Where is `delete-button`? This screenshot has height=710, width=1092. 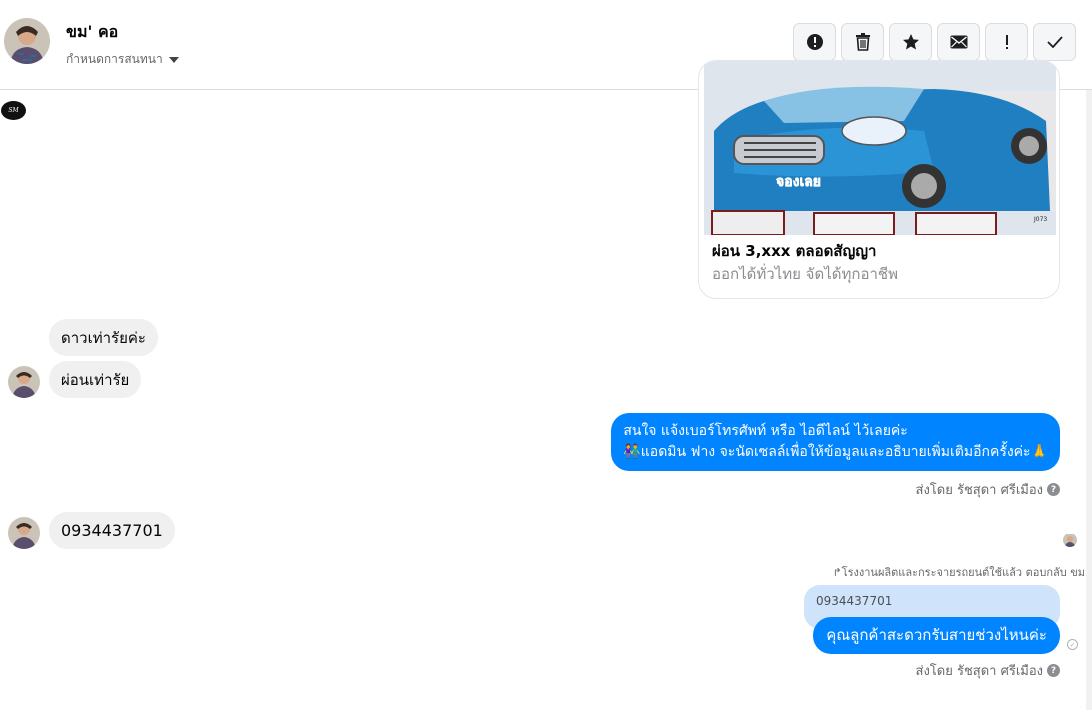
delete-button is located at coordinates (862, 42).